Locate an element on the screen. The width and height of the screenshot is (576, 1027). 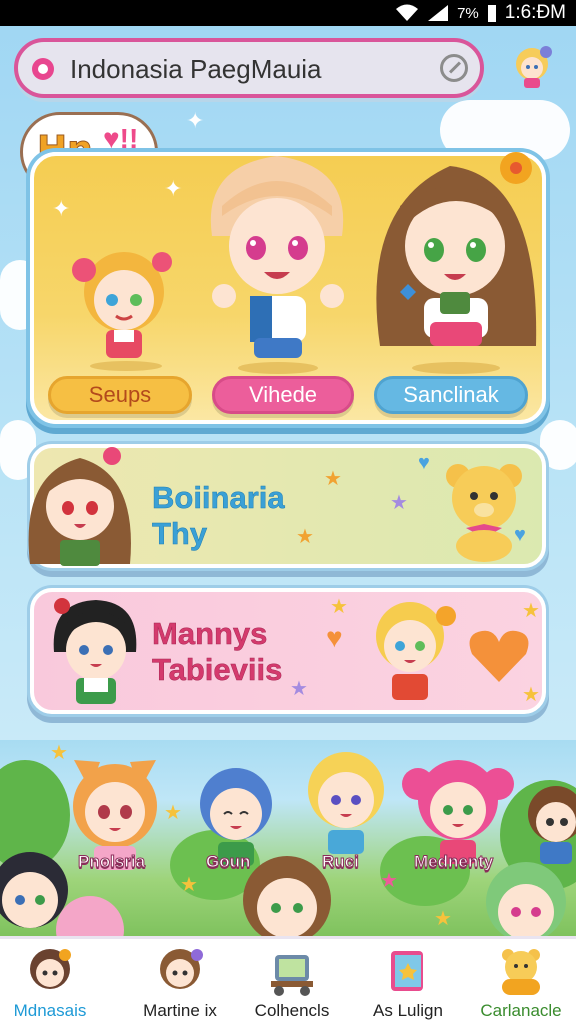
hero-button-vihede: Vihede is located at coordinates (283, 395).